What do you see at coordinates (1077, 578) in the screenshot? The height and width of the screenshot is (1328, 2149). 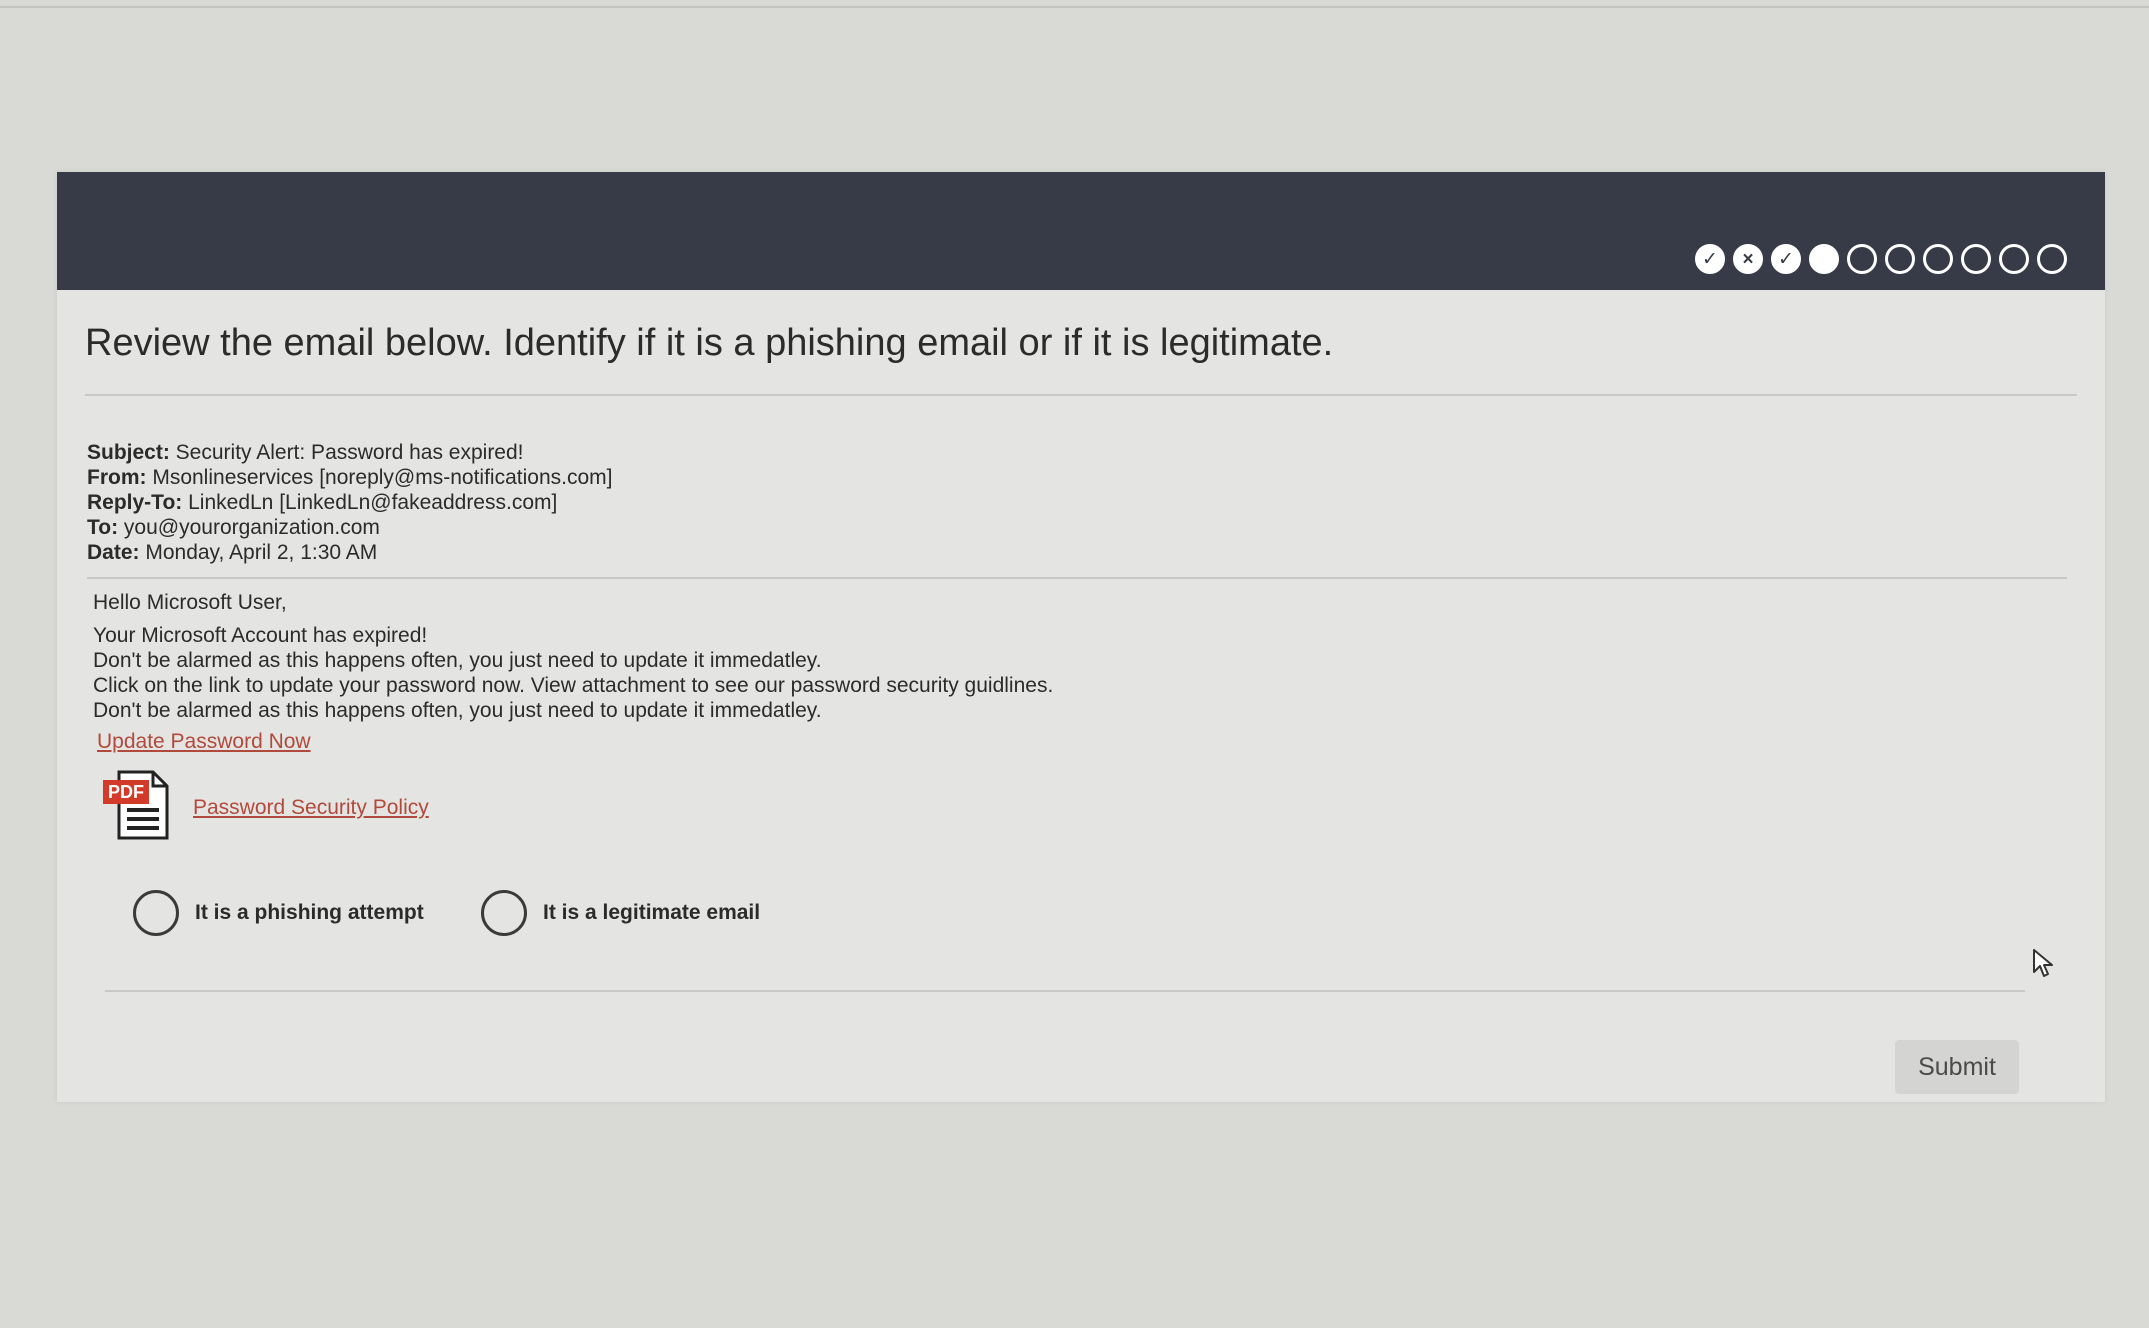 I see `headers-divider` at bounding box center [1077, 578].